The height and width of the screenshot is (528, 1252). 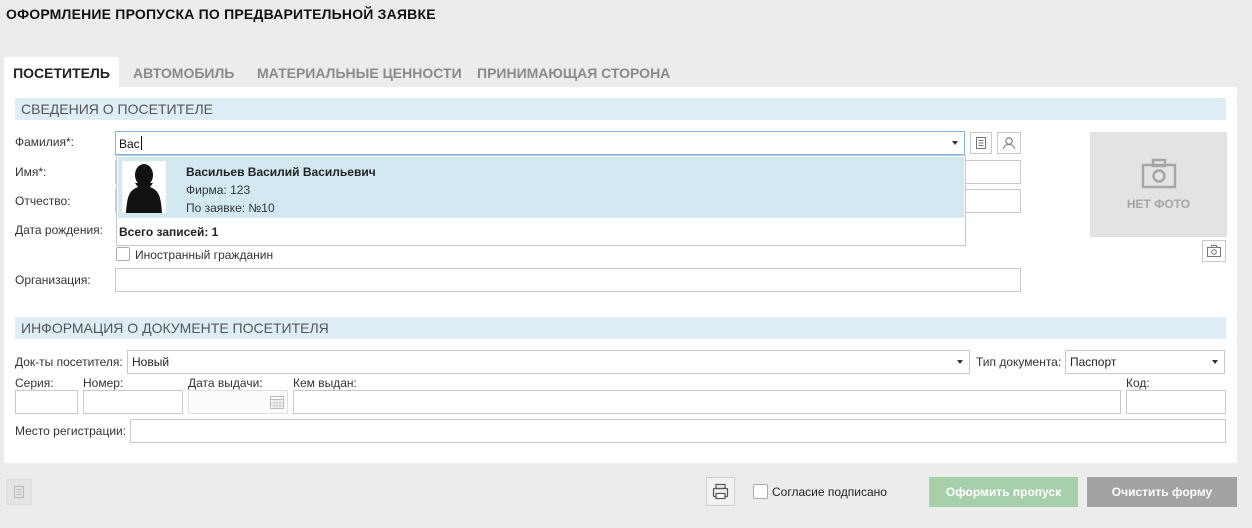 I want to click on tab-vehicle: АВТОМОБИЛЬ, so click(x=183, y=72).